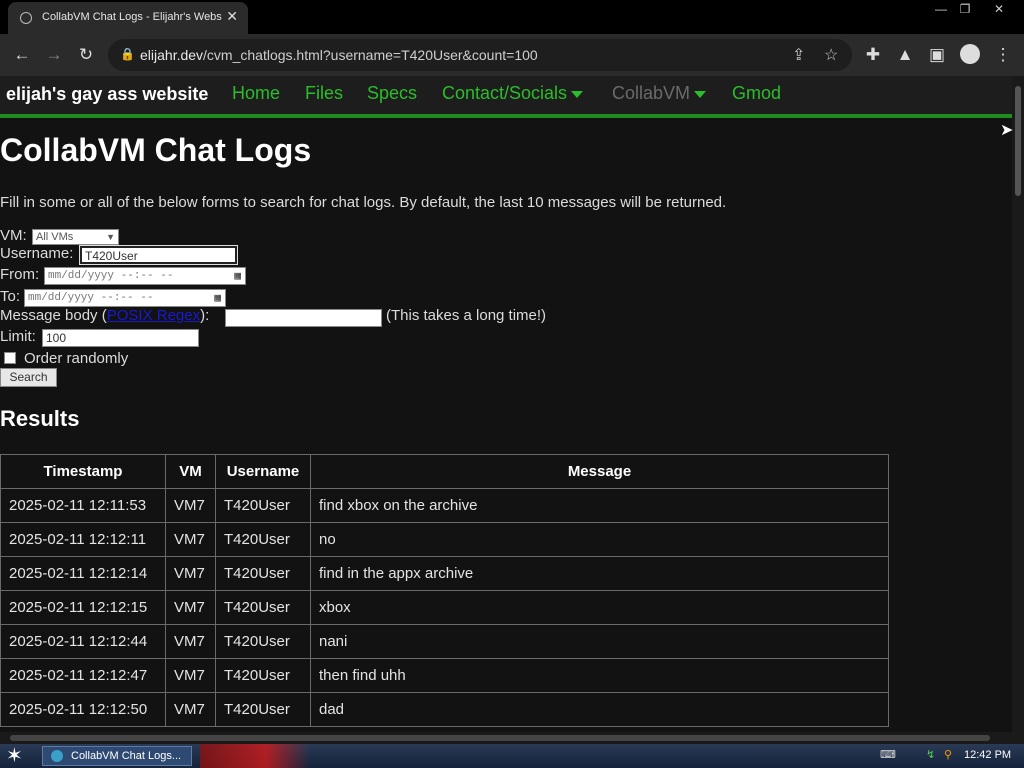  I want to click on message-body-field, so click(303, 318).